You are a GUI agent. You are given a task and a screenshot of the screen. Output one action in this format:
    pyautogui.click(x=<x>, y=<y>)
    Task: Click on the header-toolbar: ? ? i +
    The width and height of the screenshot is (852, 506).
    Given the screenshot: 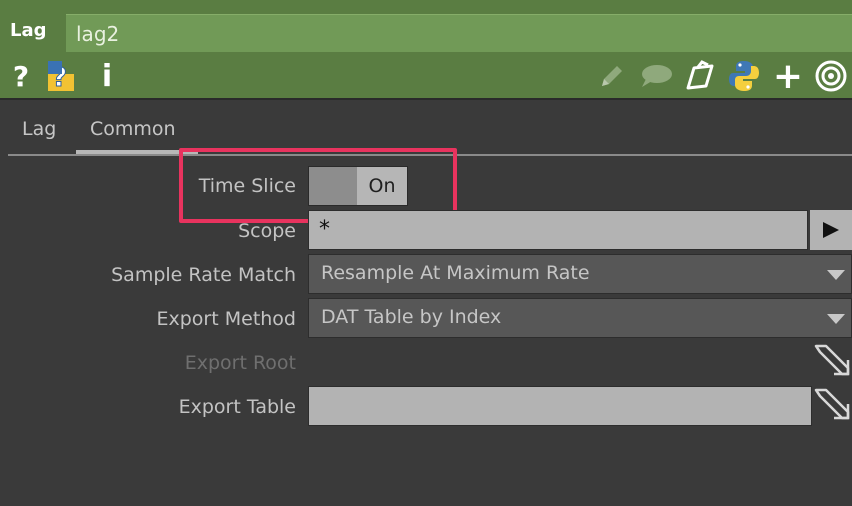 What is the action you would take?
    pyautogui.click(x=426, y=76)
    